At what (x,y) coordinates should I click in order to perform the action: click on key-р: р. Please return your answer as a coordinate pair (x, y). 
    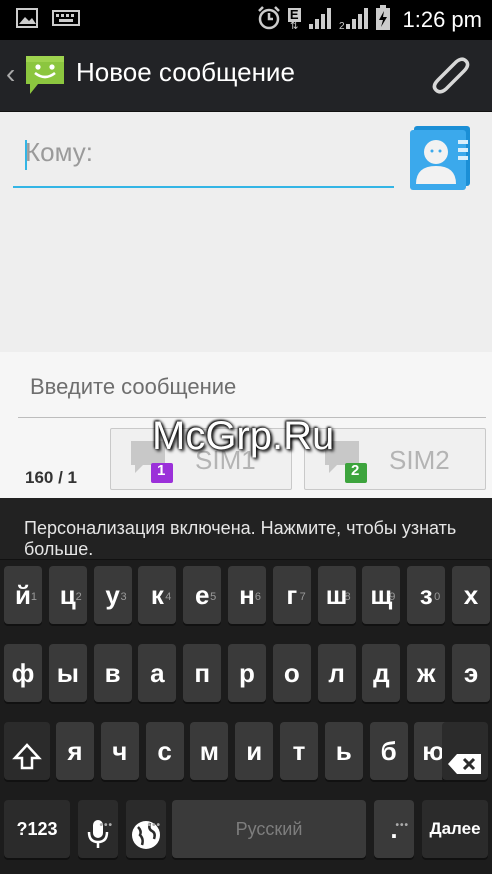
    Looking at the image, I should click on (247, 673).